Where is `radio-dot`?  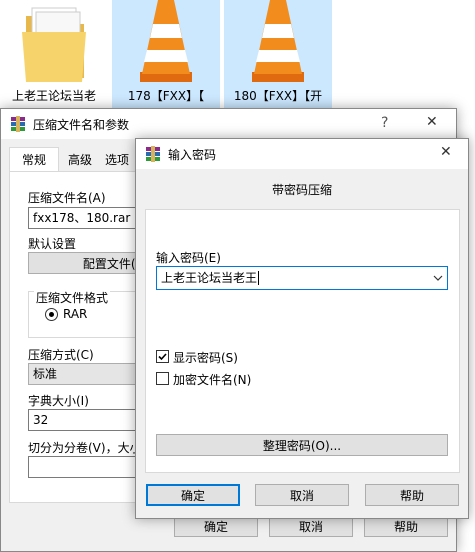 radio-dot is located at coordinates (51, 314).